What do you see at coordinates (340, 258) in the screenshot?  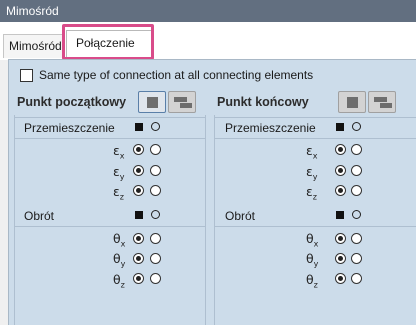 I see `end-ty-fixed-radio` at bounding box center [340, 258].